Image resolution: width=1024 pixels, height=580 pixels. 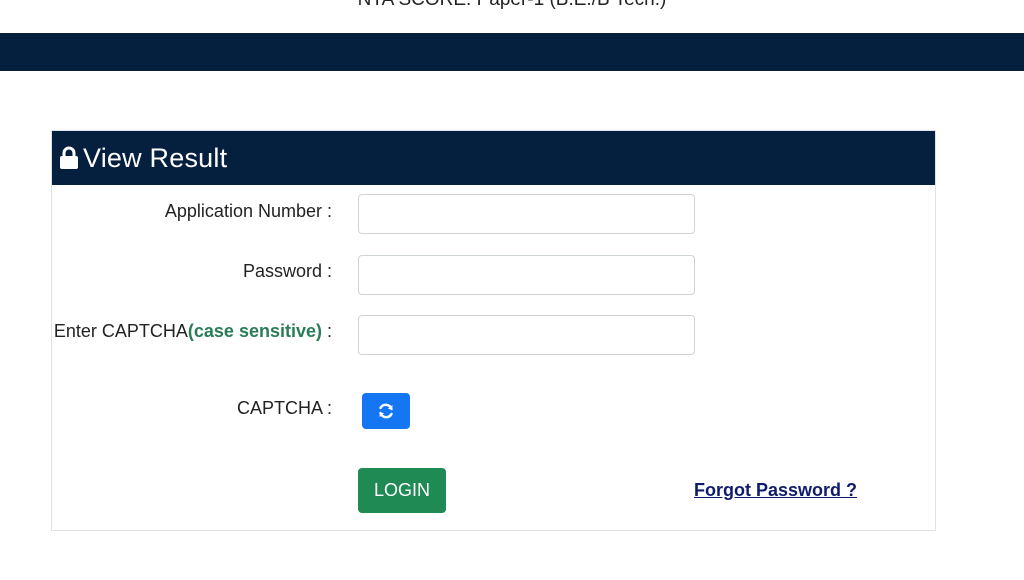 I want to click on forgot-password-link: Forgot Password ?, so click(x=775, y=490).